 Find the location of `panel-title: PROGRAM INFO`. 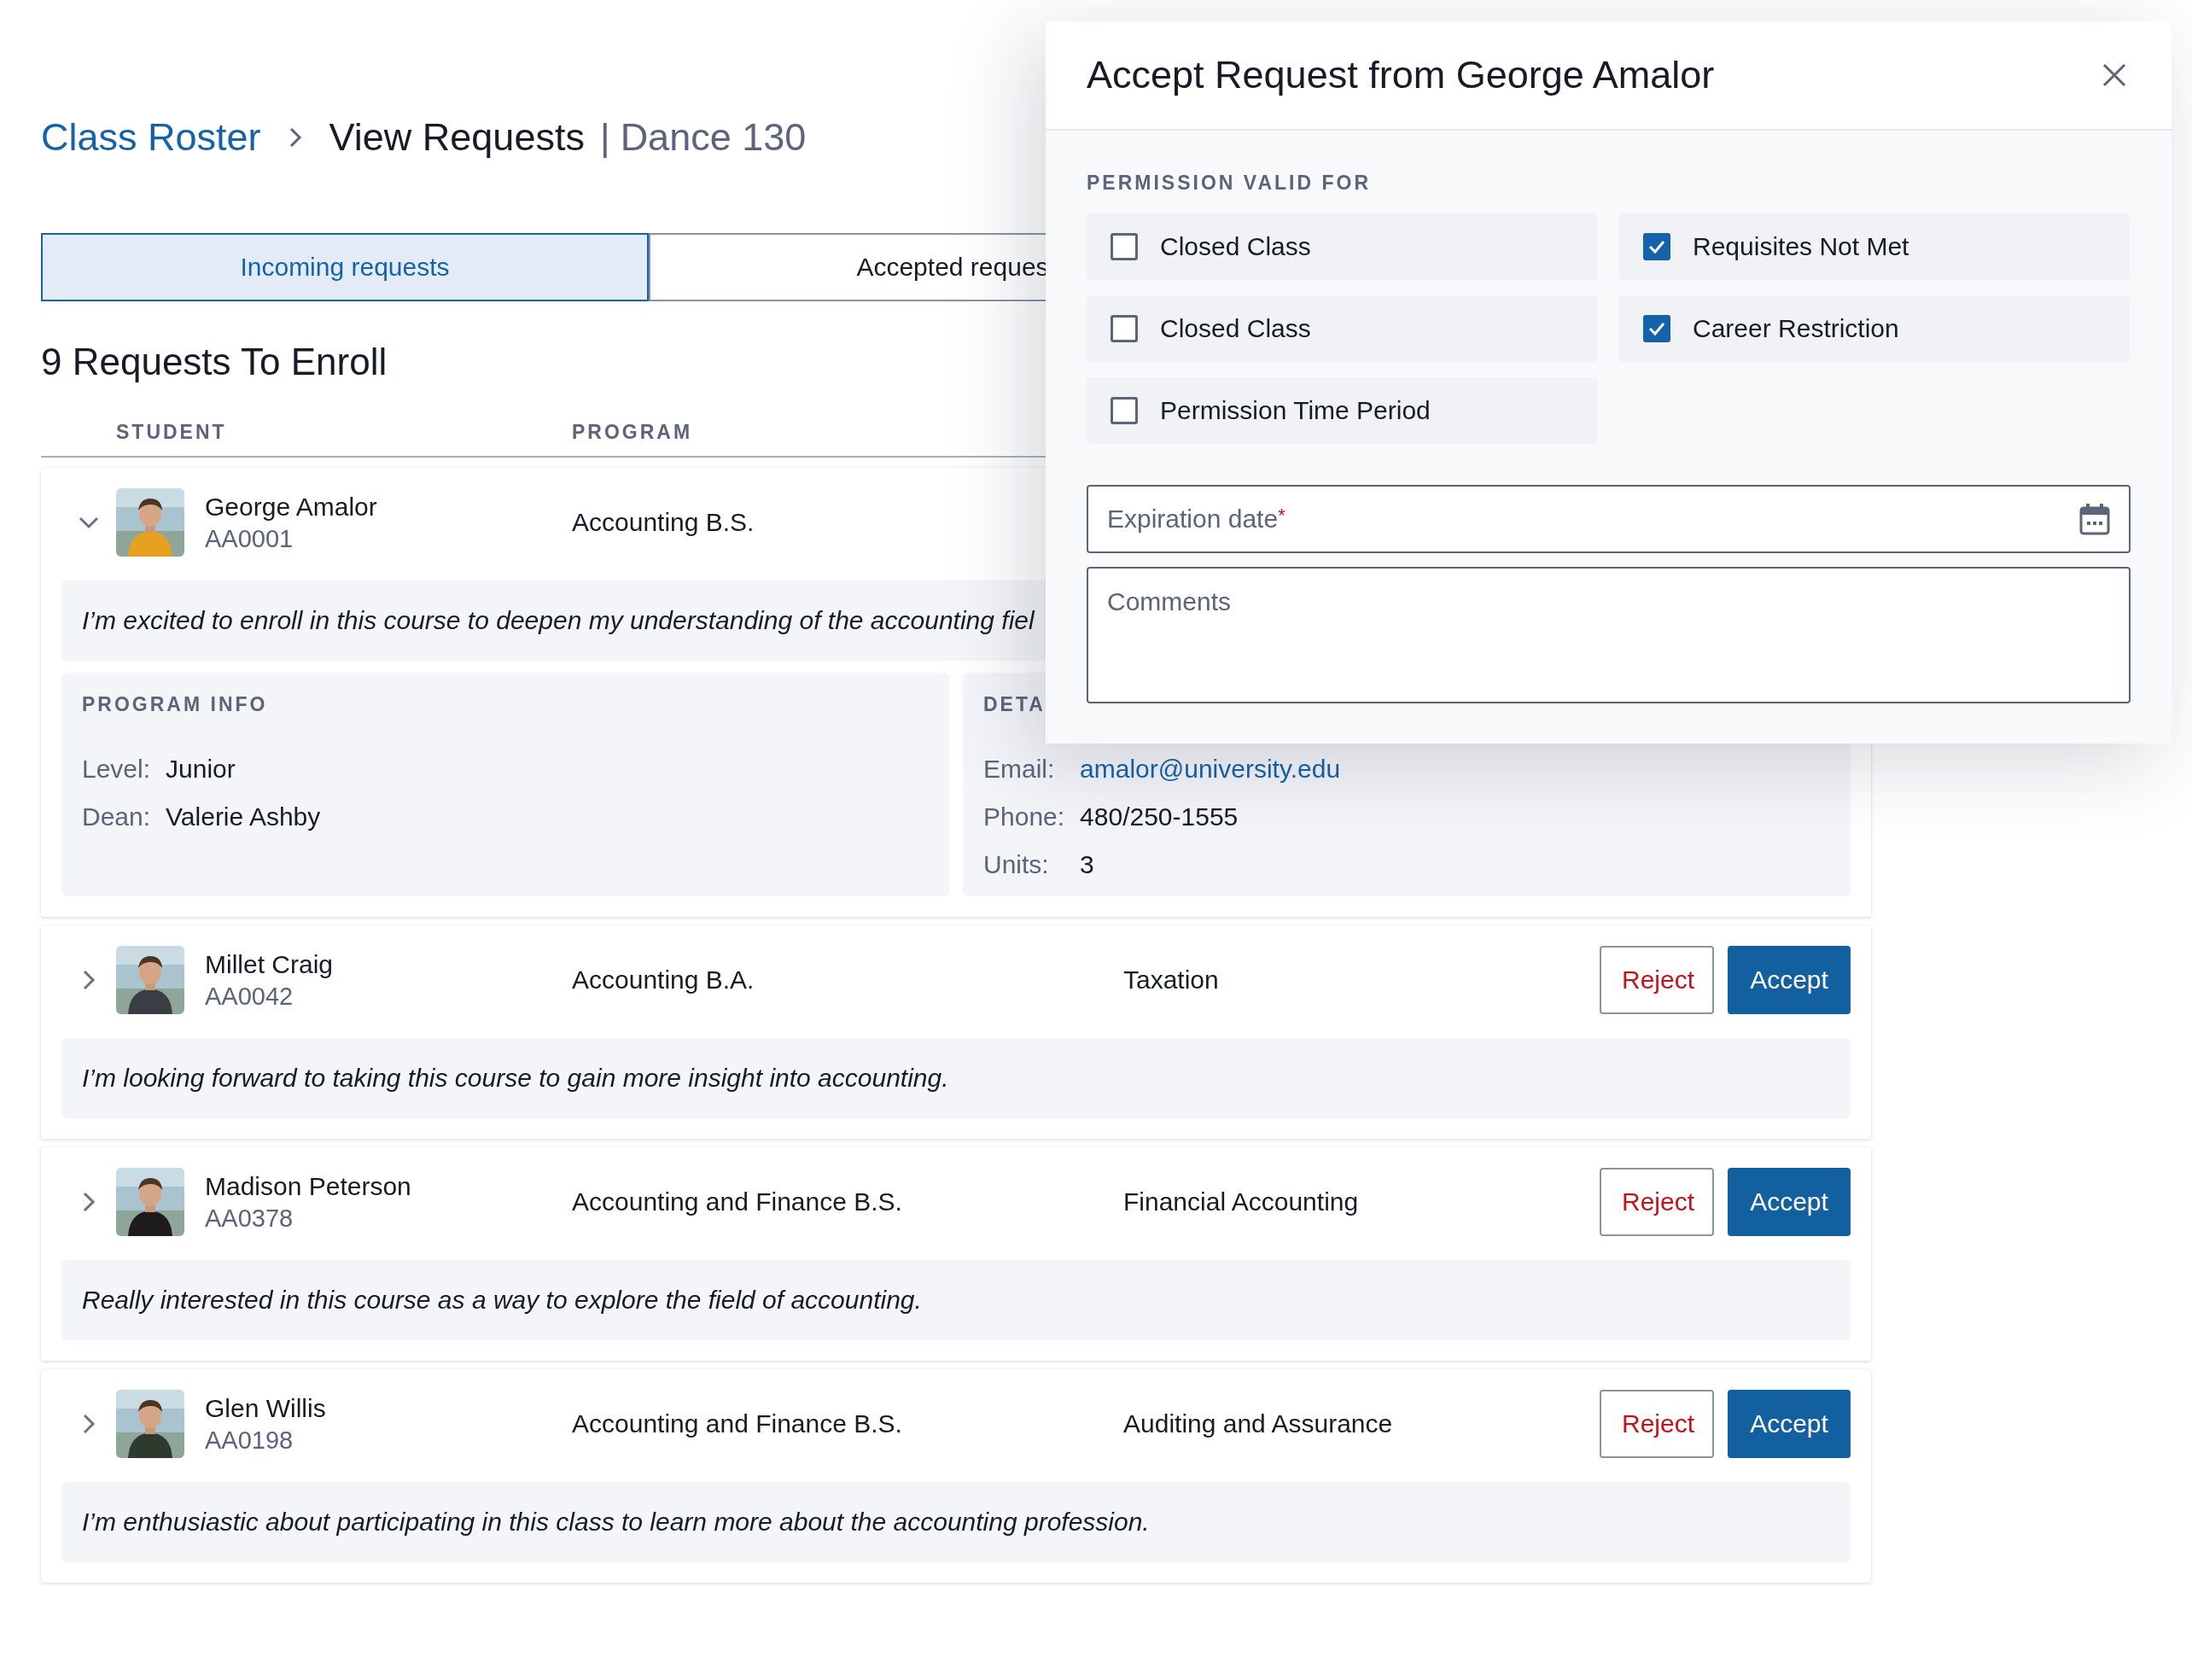

panel-title: PROGRAM INFO is located at coordinates (175, 704).